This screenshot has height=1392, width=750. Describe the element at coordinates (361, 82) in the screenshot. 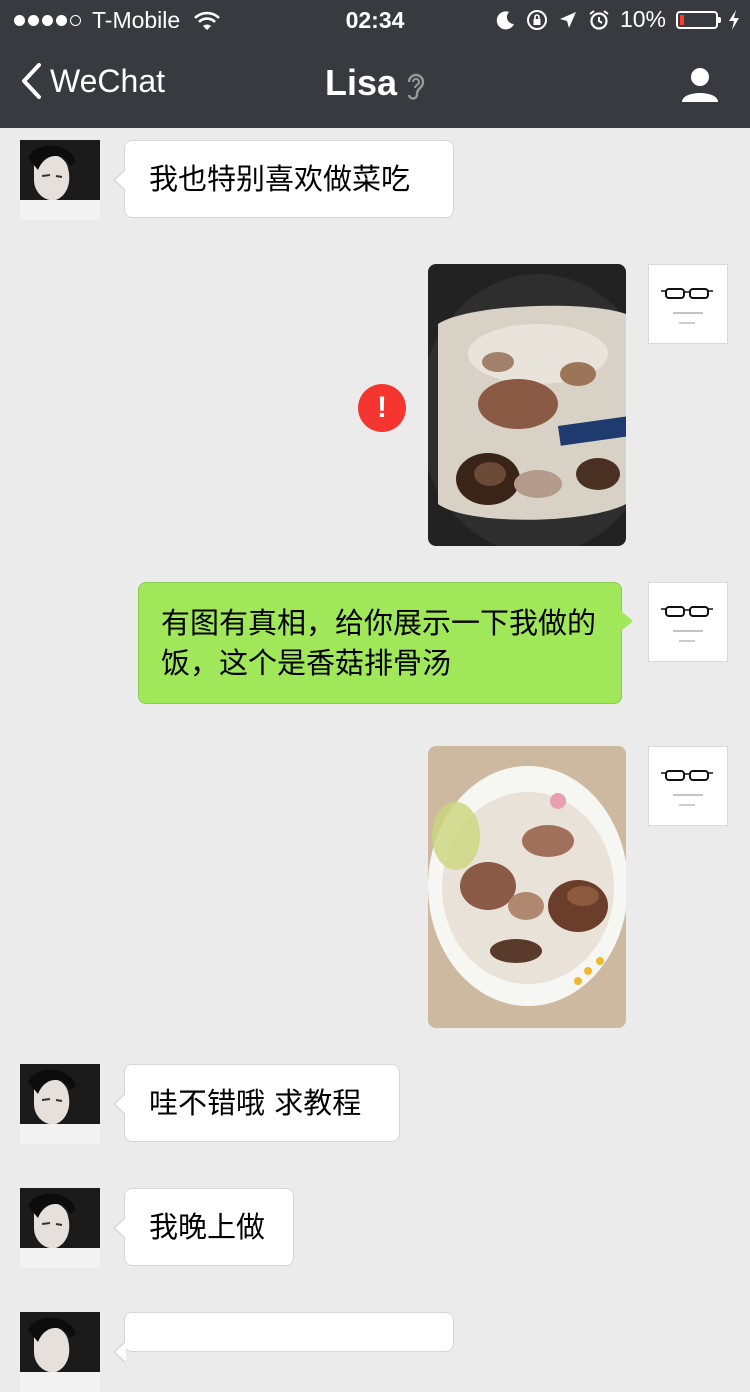

I see `contact-name: Lisa` at that location.